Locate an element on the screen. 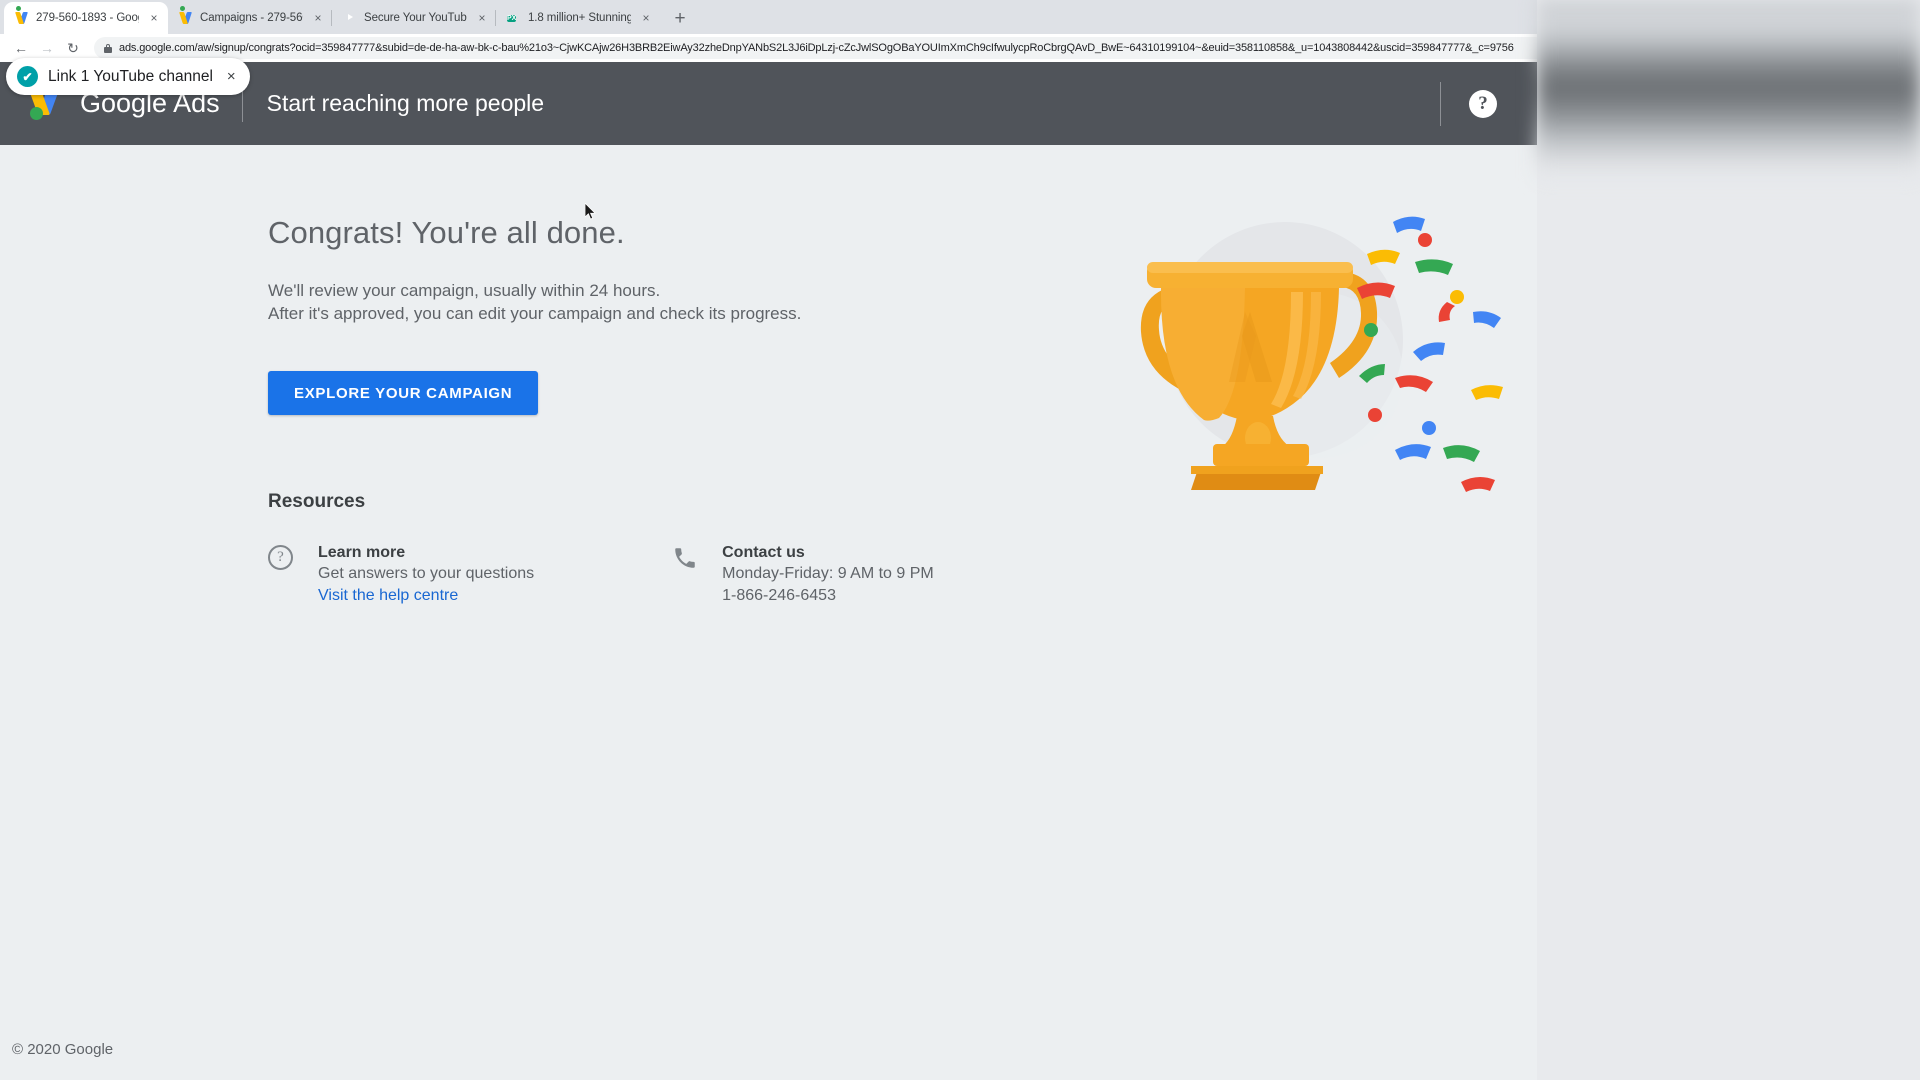  browser-tab-title: 279-560-1893 - Google Ads is located at coordinates (87, 18).